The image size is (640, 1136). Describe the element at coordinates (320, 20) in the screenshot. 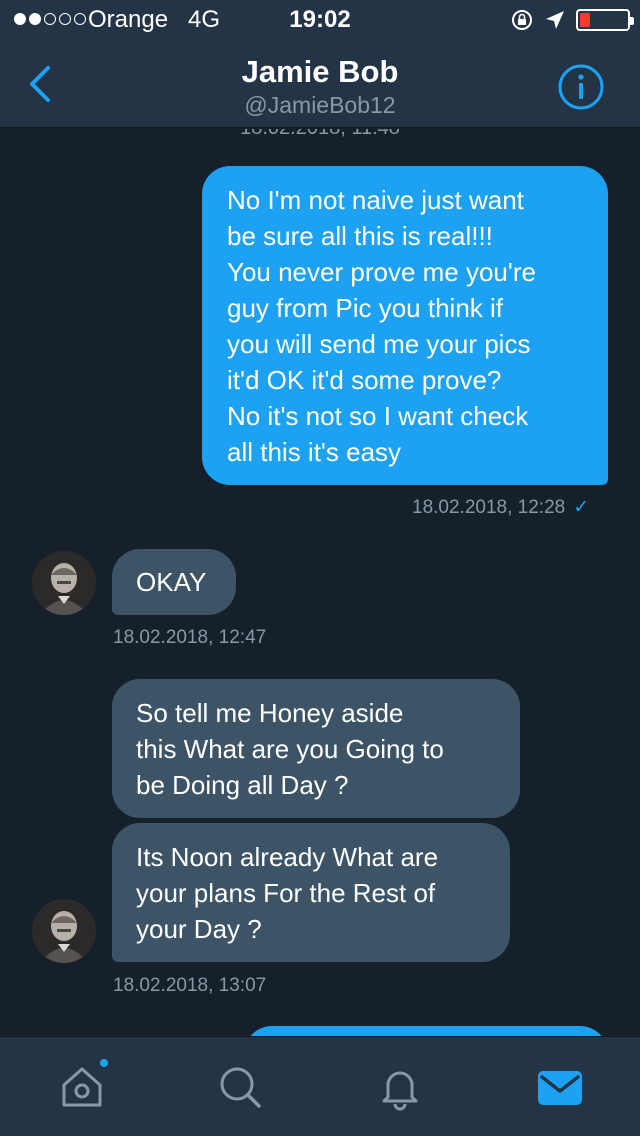

I see `status-bar: Orange 4G 19:02` at that location.